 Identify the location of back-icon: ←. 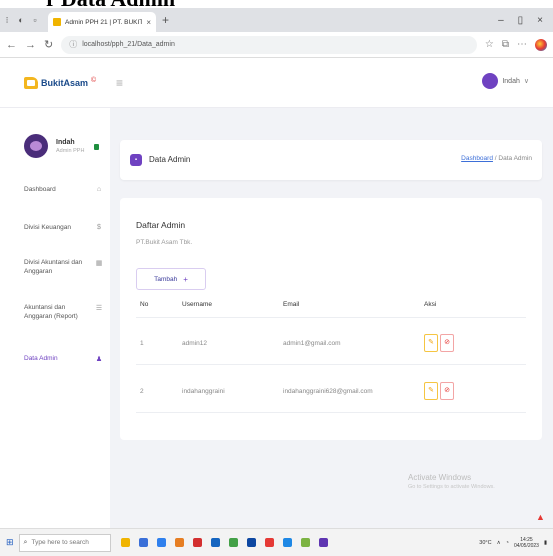
(11, 45).